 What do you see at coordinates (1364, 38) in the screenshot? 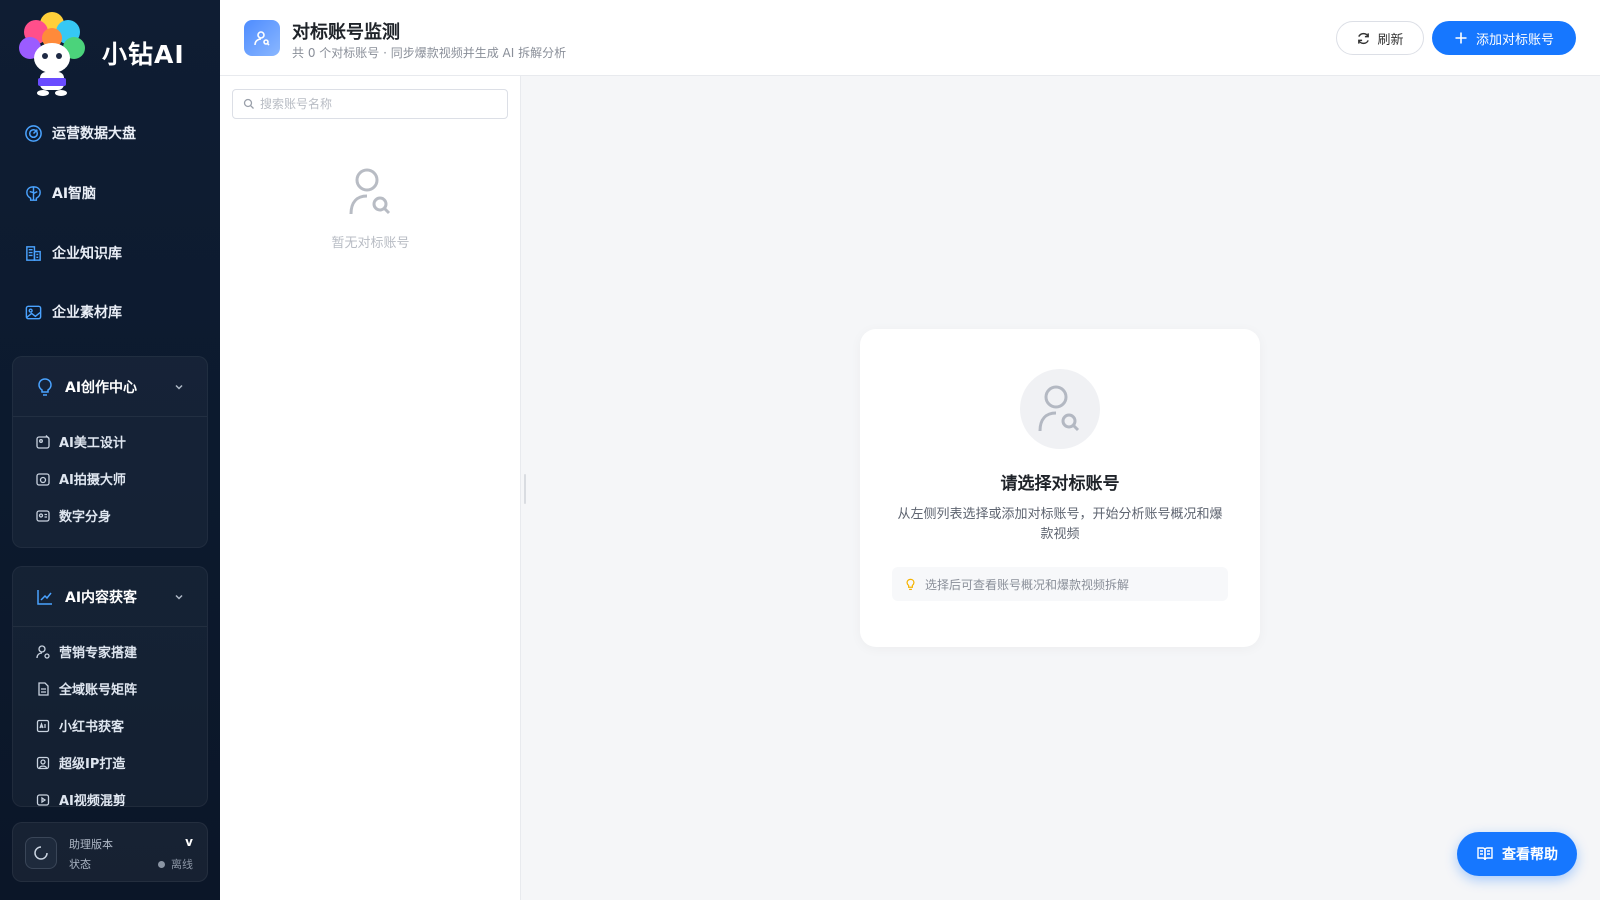
I see `refresh-icon` at bounding box center [1364, 38].